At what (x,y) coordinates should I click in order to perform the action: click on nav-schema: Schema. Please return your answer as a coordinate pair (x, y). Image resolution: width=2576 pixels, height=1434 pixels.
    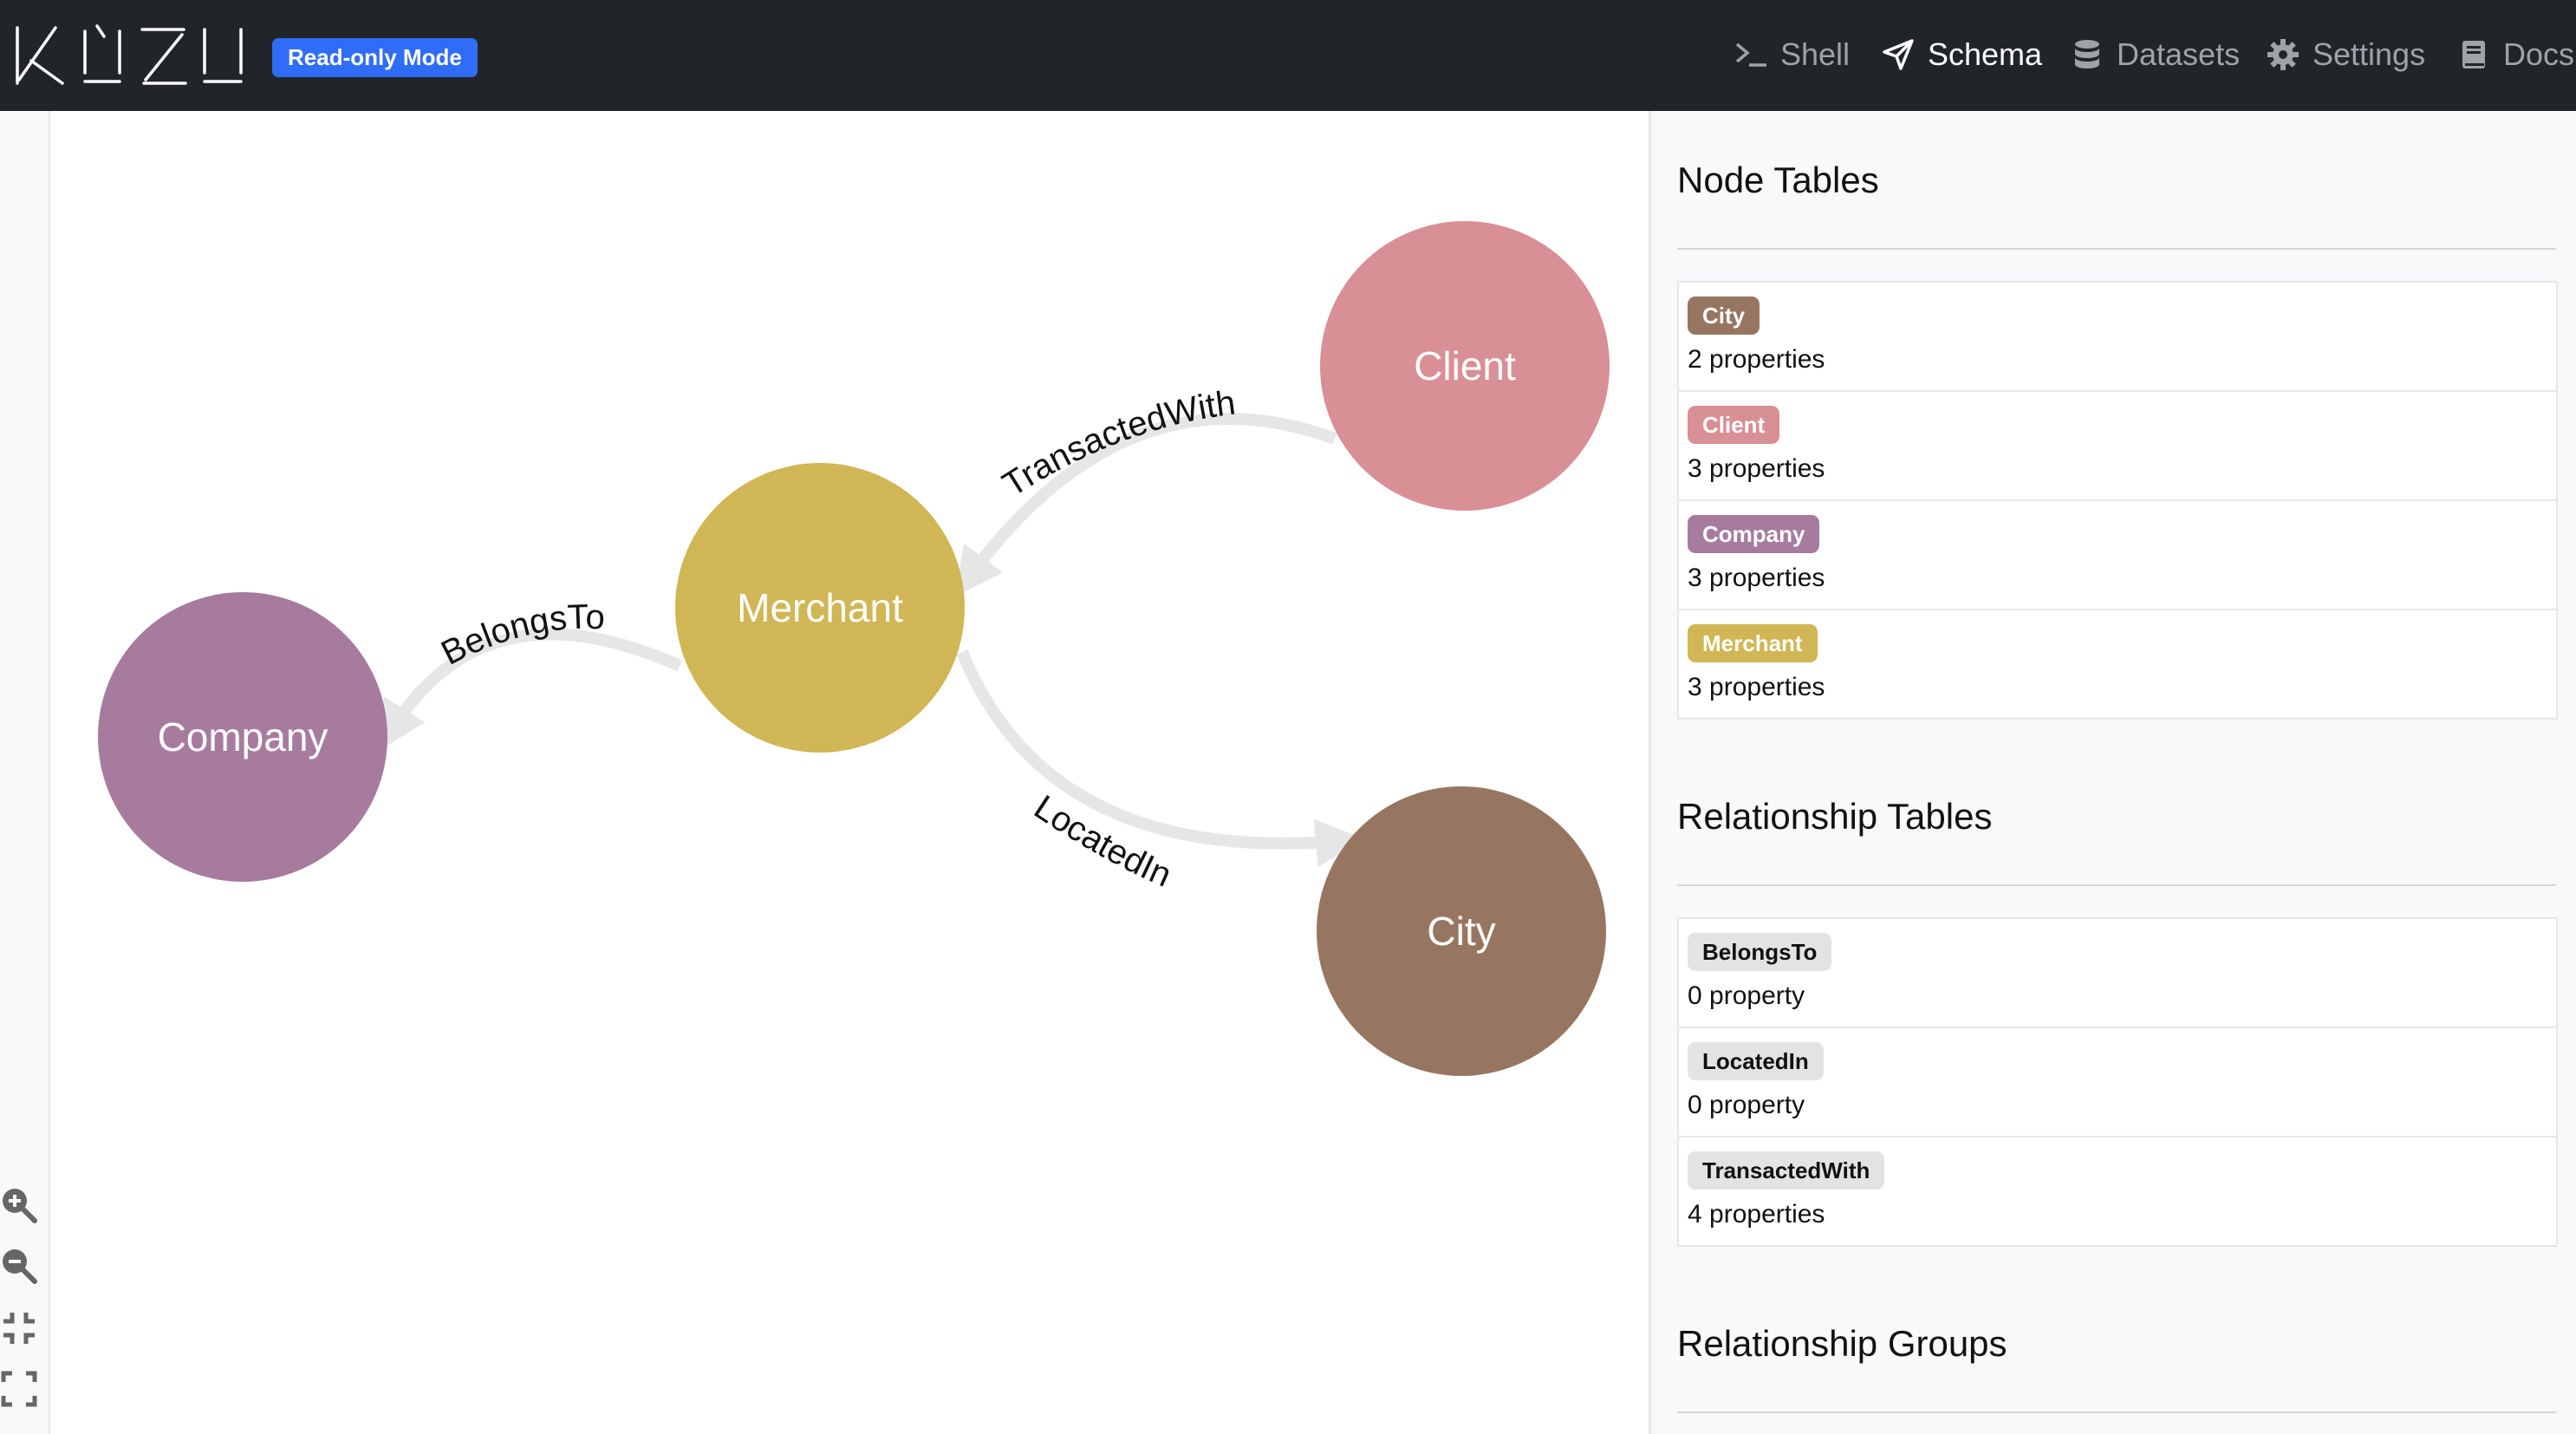
    Looking at the image, I should click on (1961, 54).